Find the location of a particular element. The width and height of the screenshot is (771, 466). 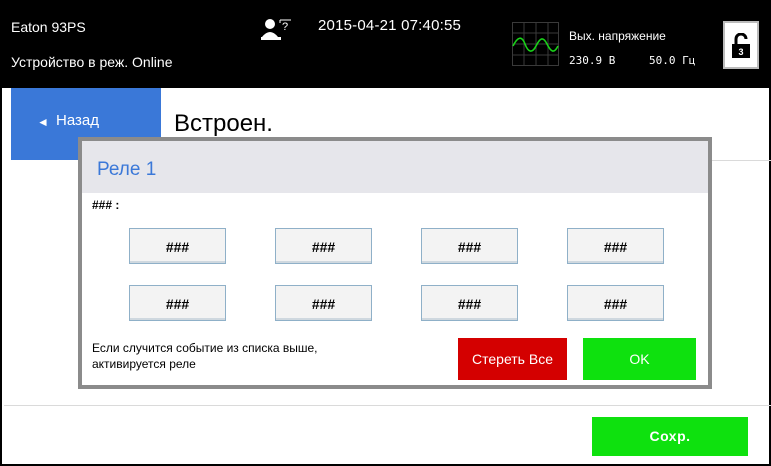

back-button-label: Назад is located at coordinates (77, 120).